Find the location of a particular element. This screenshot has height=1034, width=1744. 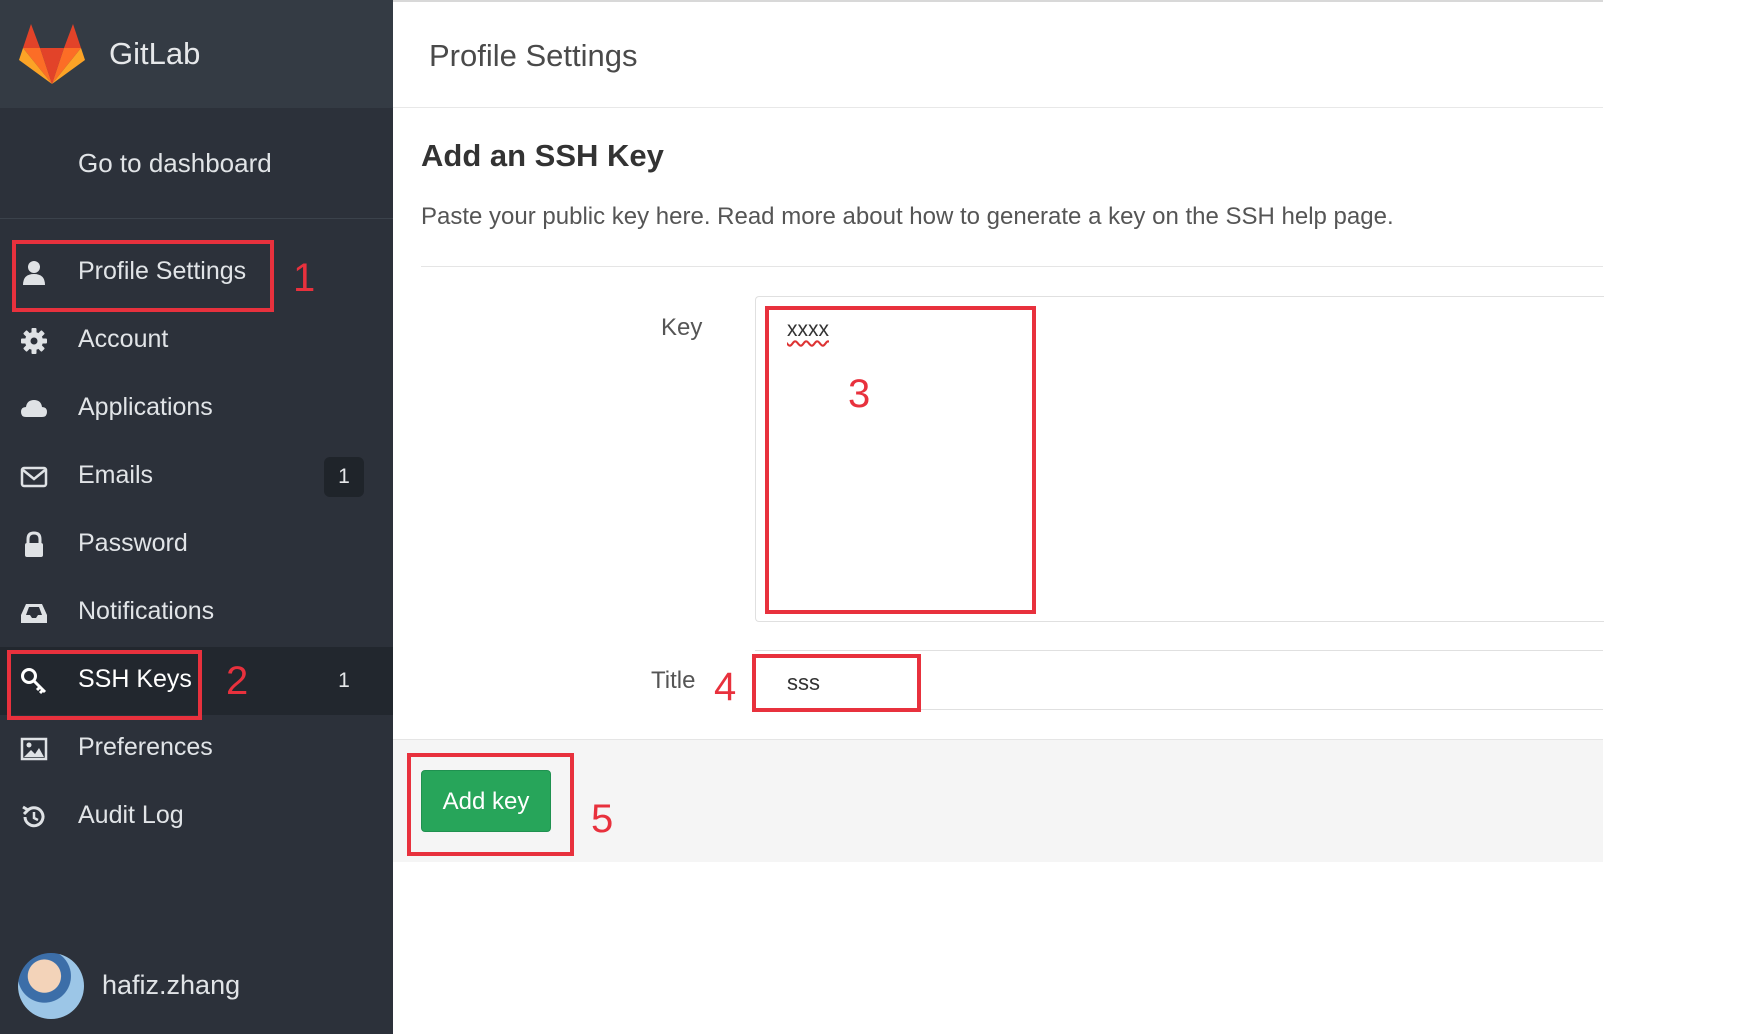

sidebar-item-notifications: Notifications is located at coordinates (196, 613).